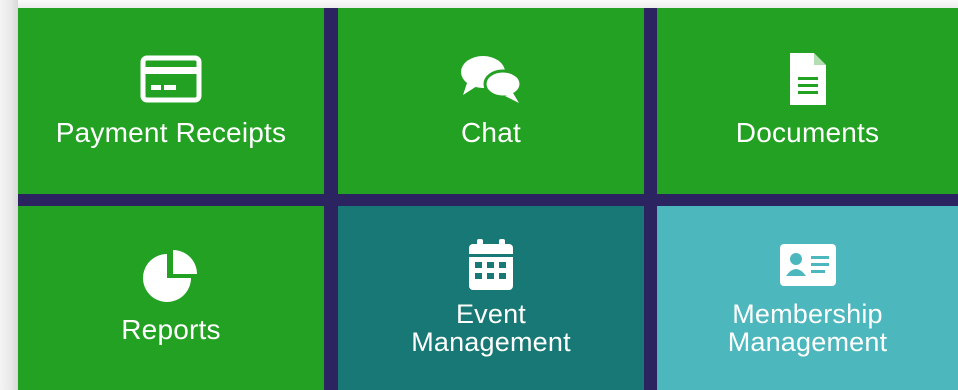 This screenshot has width=958, height=390. Describe the element at coordinates (491, 79) in the screenshot. I see `chat-bubbles-icon` at that location.